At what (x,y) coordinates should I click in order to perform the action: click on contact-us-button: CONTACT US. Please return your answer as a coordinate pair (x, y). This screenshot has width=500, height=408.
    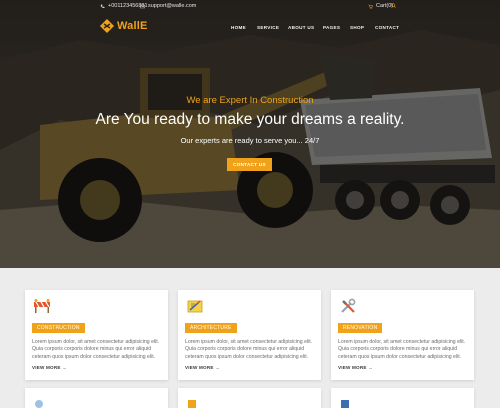
    Looking at the image, I should click on (249, 164).